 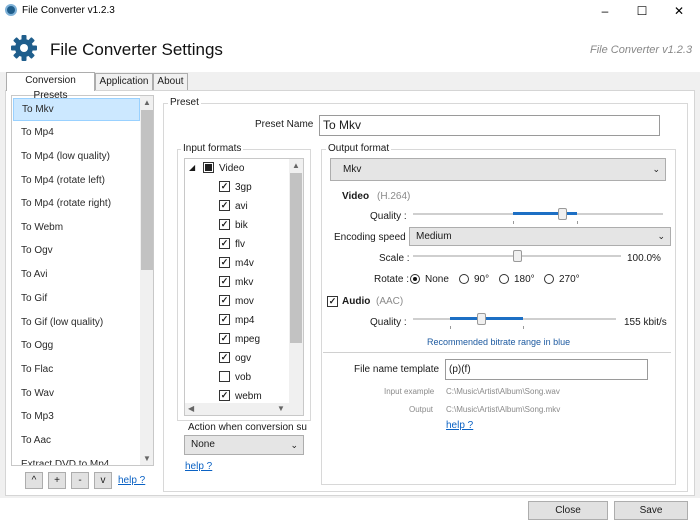 I want to click on window-title: File Converter v1.2.3, so click(x=68, y=10).